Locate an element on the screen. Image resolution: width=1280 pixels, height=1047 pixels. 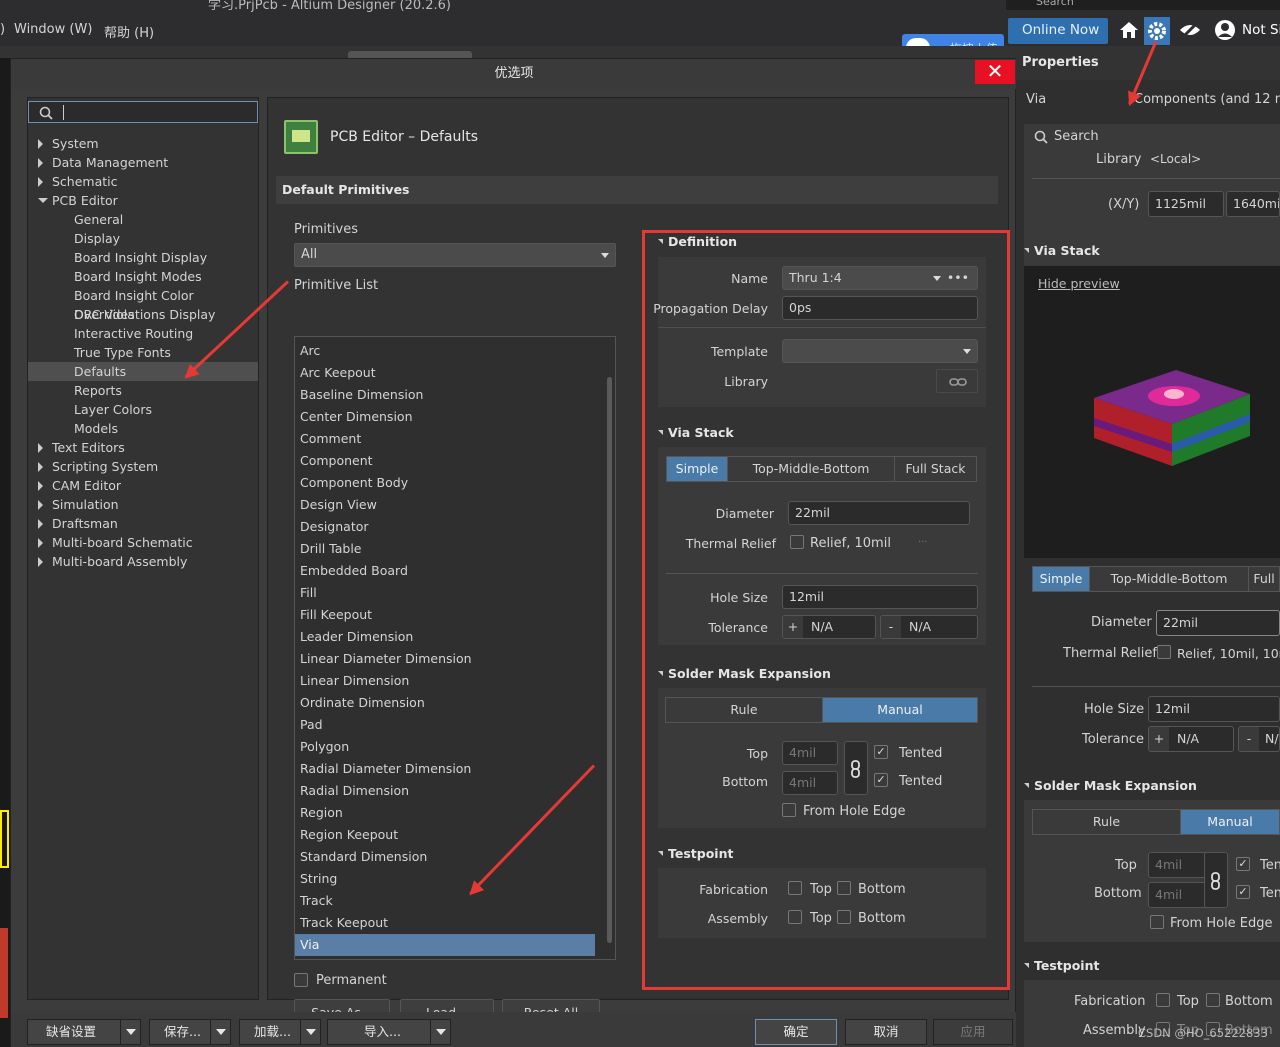
primitive-list-item: Radial Dimension is located at coordinates (445, 791).